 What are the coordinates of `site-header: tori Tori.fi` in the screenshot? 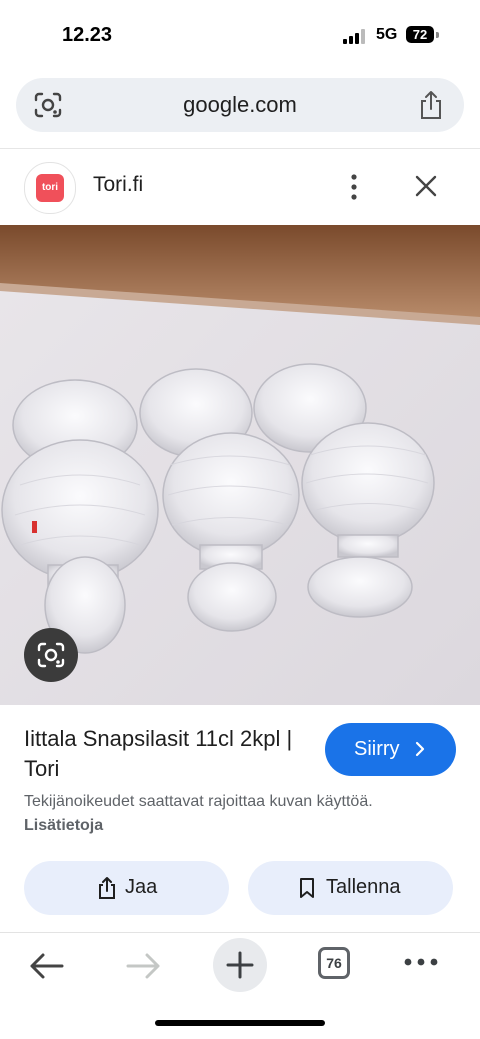 It's located at (240, 187).